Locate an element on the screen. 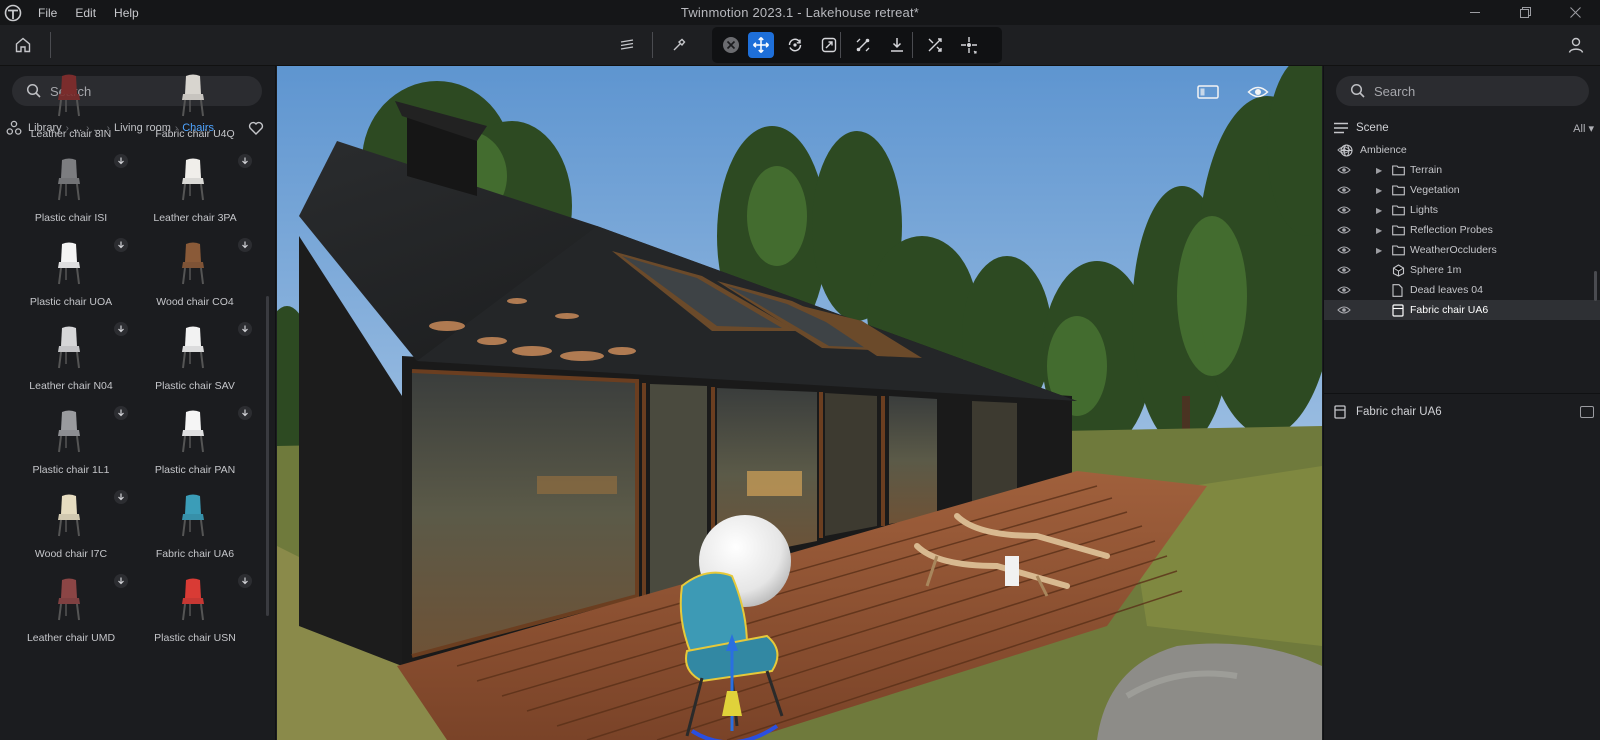 Image resolution: width=1600 pixels, height=740 pixels. library-item: Fabric chair UA6 is located at coordinates (195, 530).